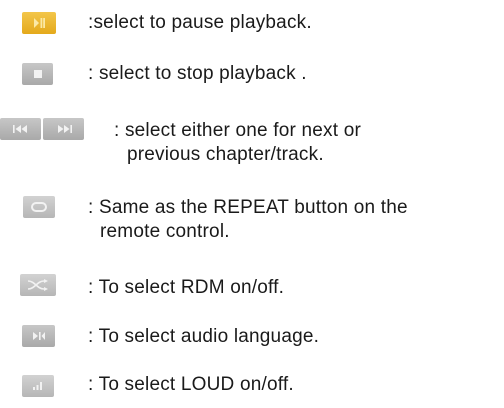  I want to click on legend-item-text: : To select audio language., so click(203, 337).